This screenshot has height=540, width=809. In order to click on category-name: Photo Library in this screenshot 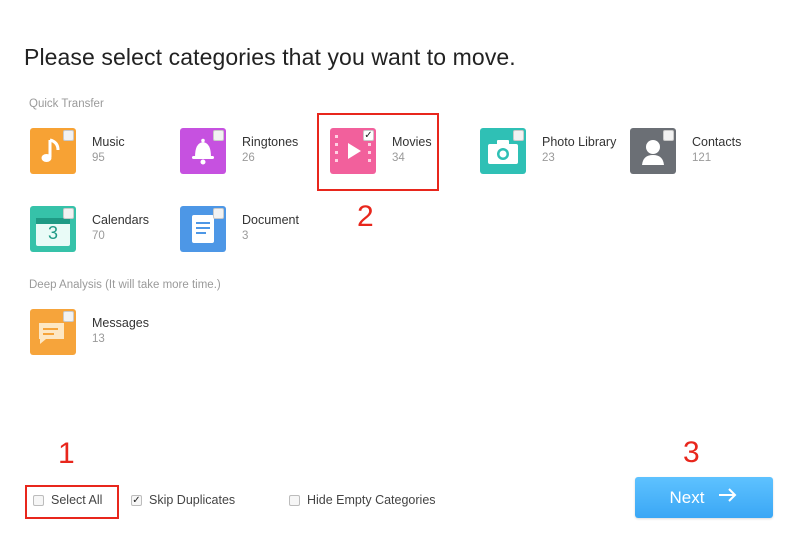, I will do `click(579, 142)`.